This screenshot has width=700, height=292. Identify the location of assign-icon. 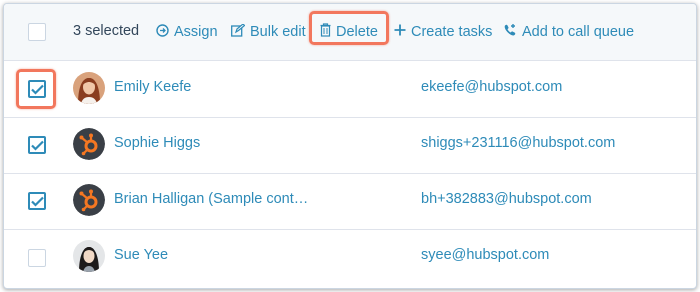
(162, 32).